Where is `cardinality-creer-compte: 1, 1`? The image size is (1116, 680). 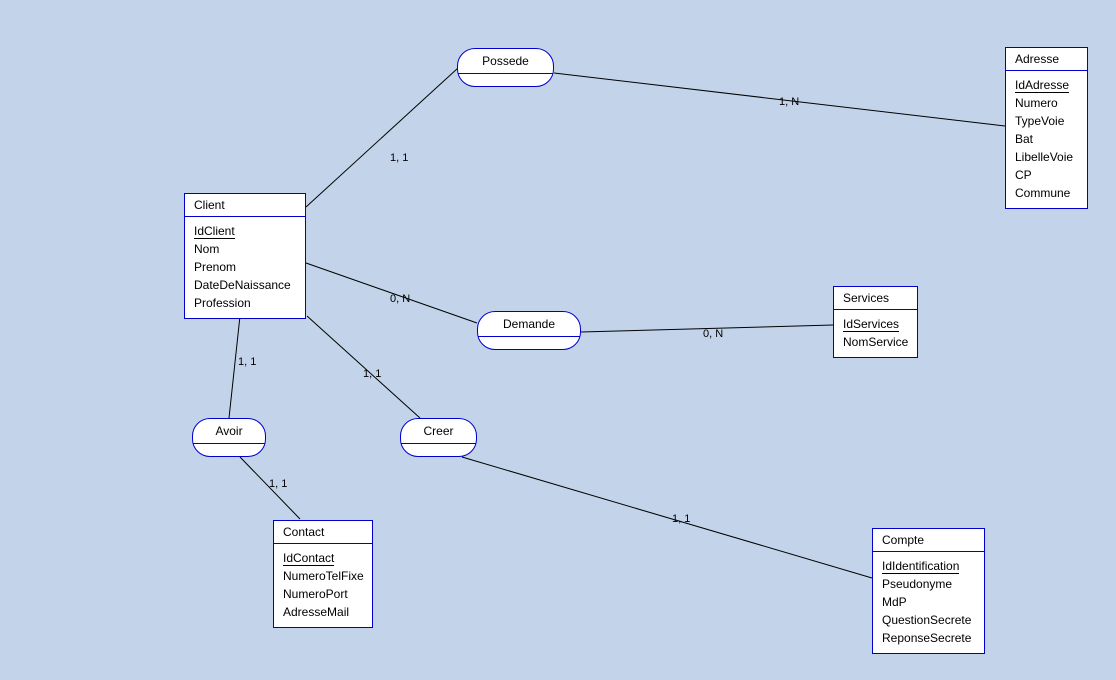
cardinality-creer-compte: 1, 1 is located at coordinates (681, 519).